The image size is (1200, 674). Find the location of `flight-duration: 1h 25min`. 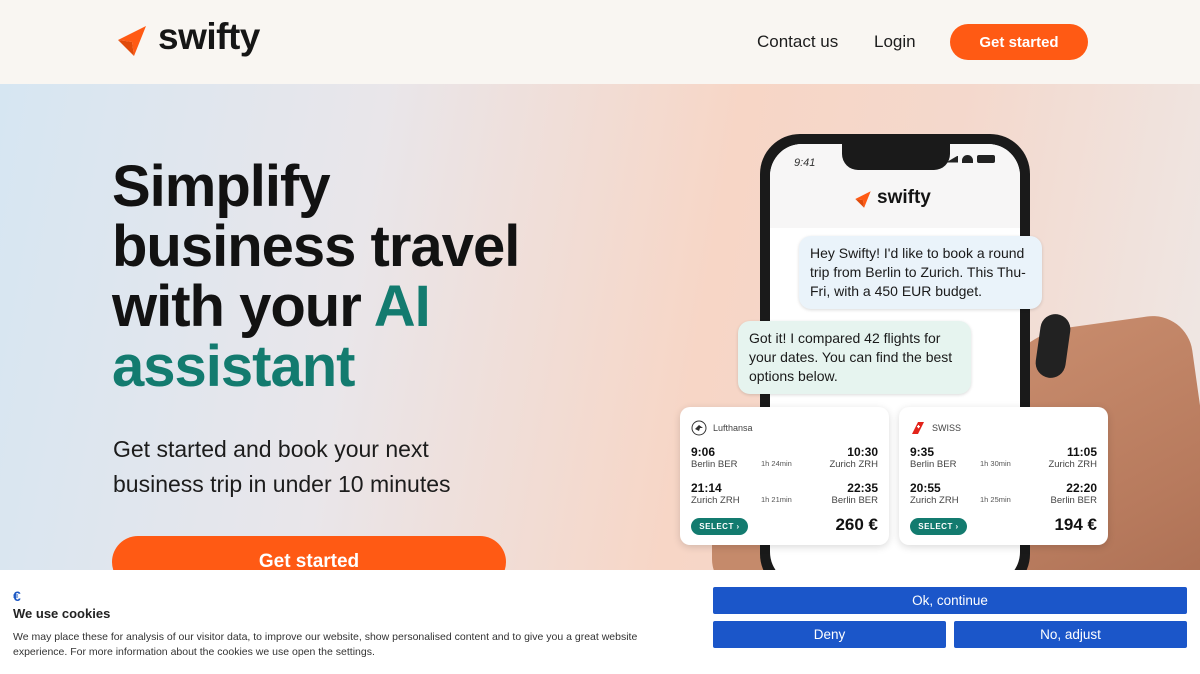

flight-duration: 1h 25min is located at coordinates (995, 499).